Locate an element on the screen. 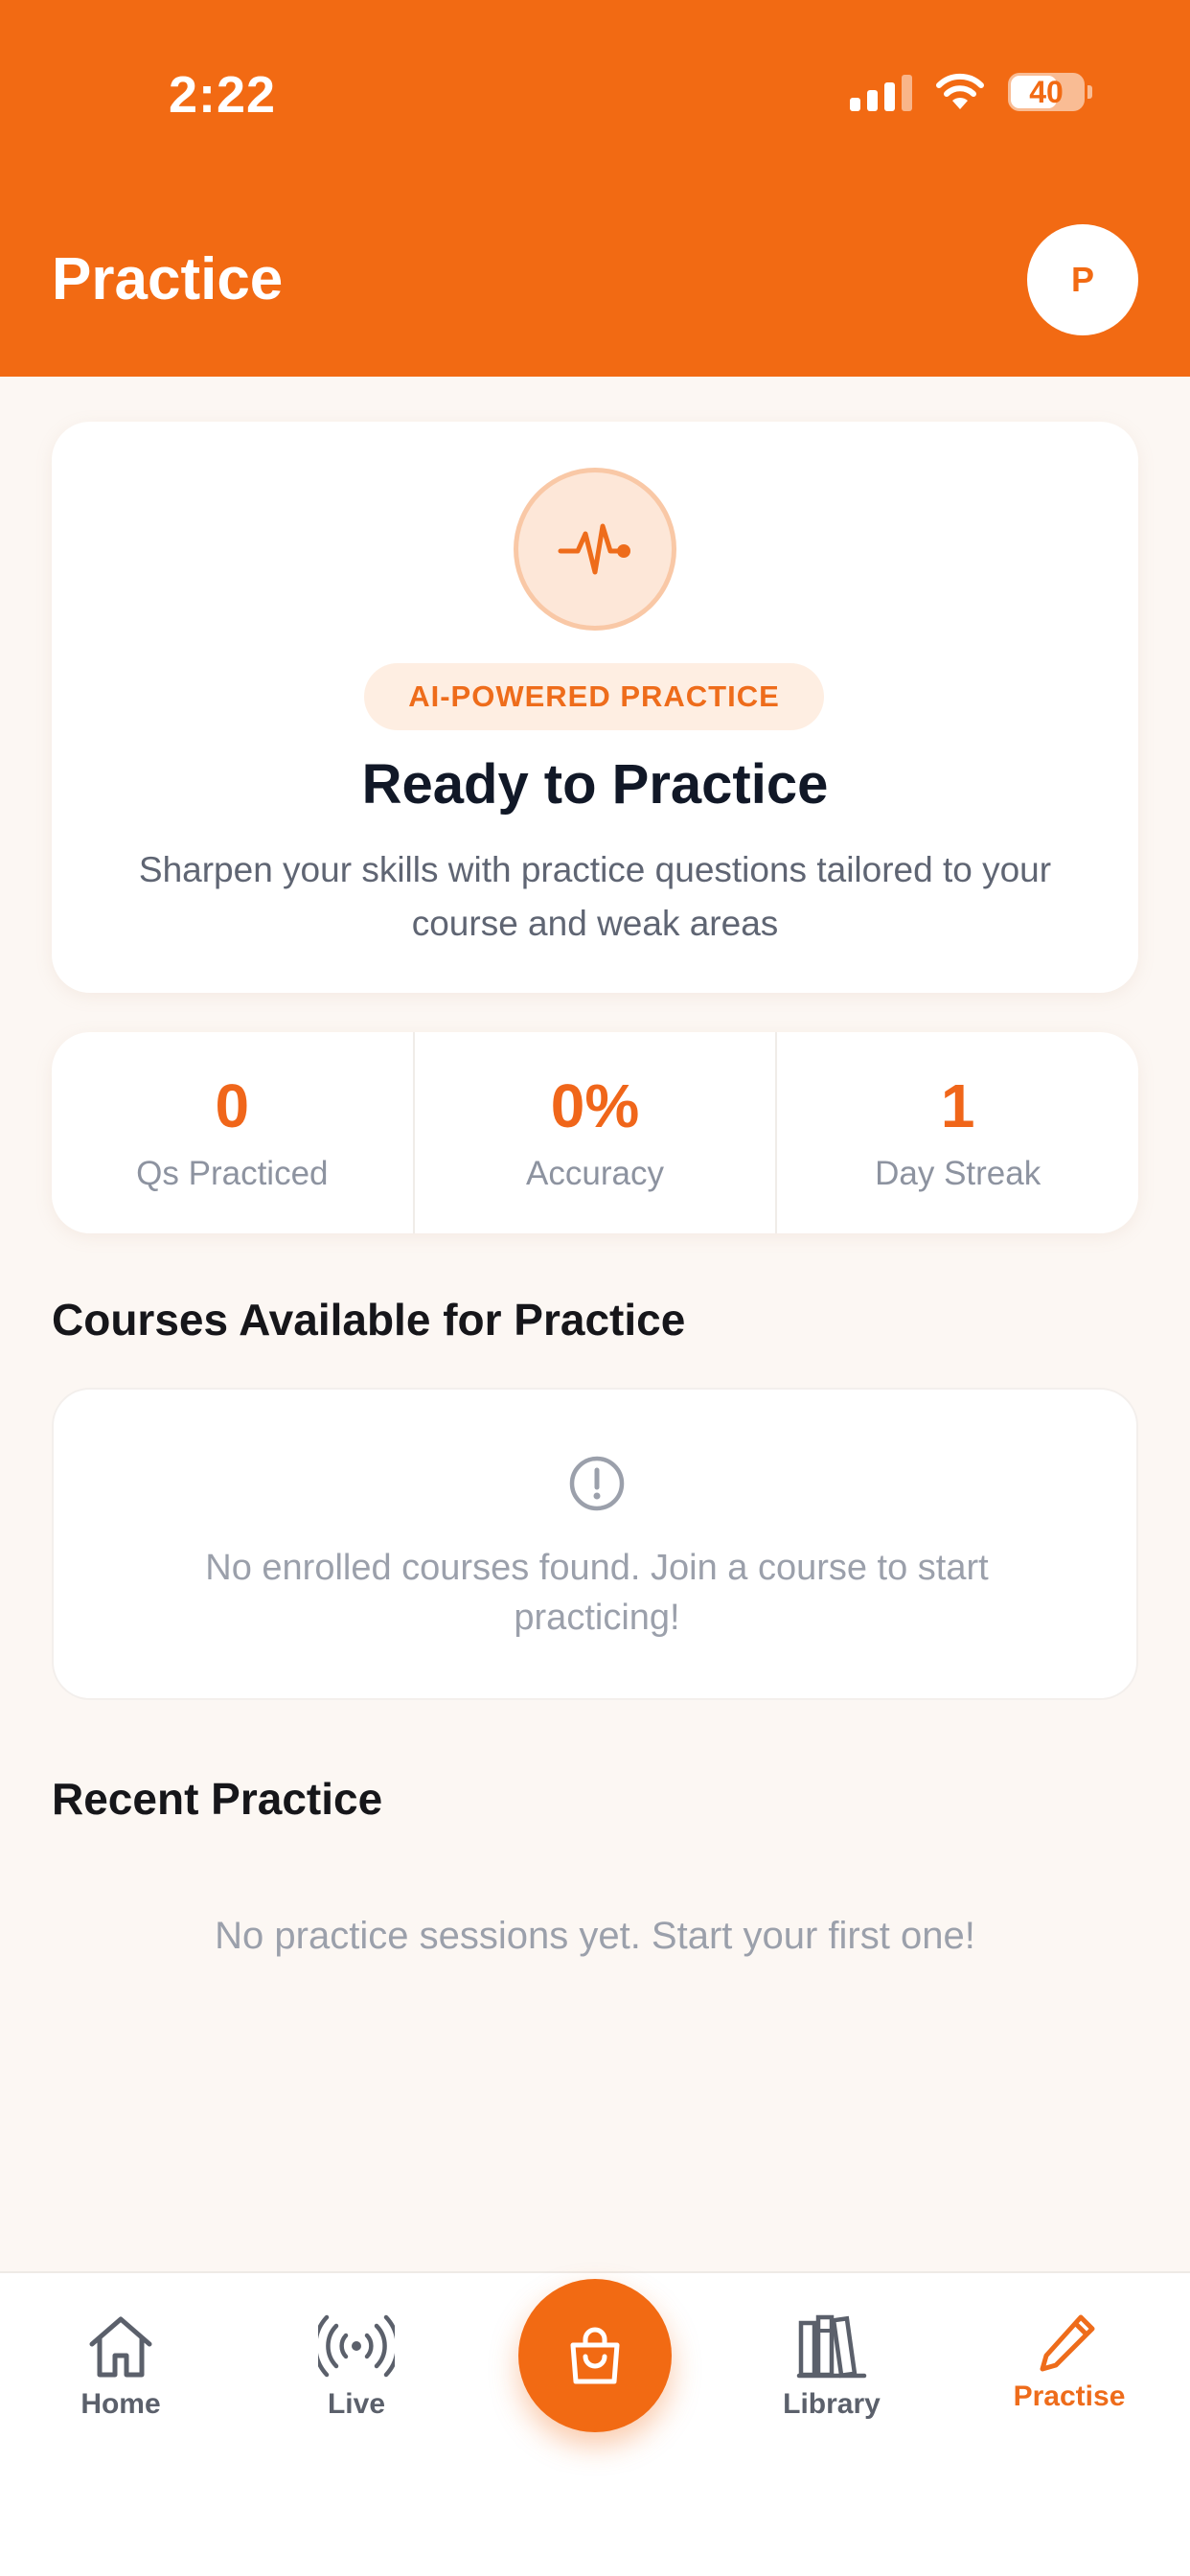  nav-label: Library is located at coordinates (832, 2404).